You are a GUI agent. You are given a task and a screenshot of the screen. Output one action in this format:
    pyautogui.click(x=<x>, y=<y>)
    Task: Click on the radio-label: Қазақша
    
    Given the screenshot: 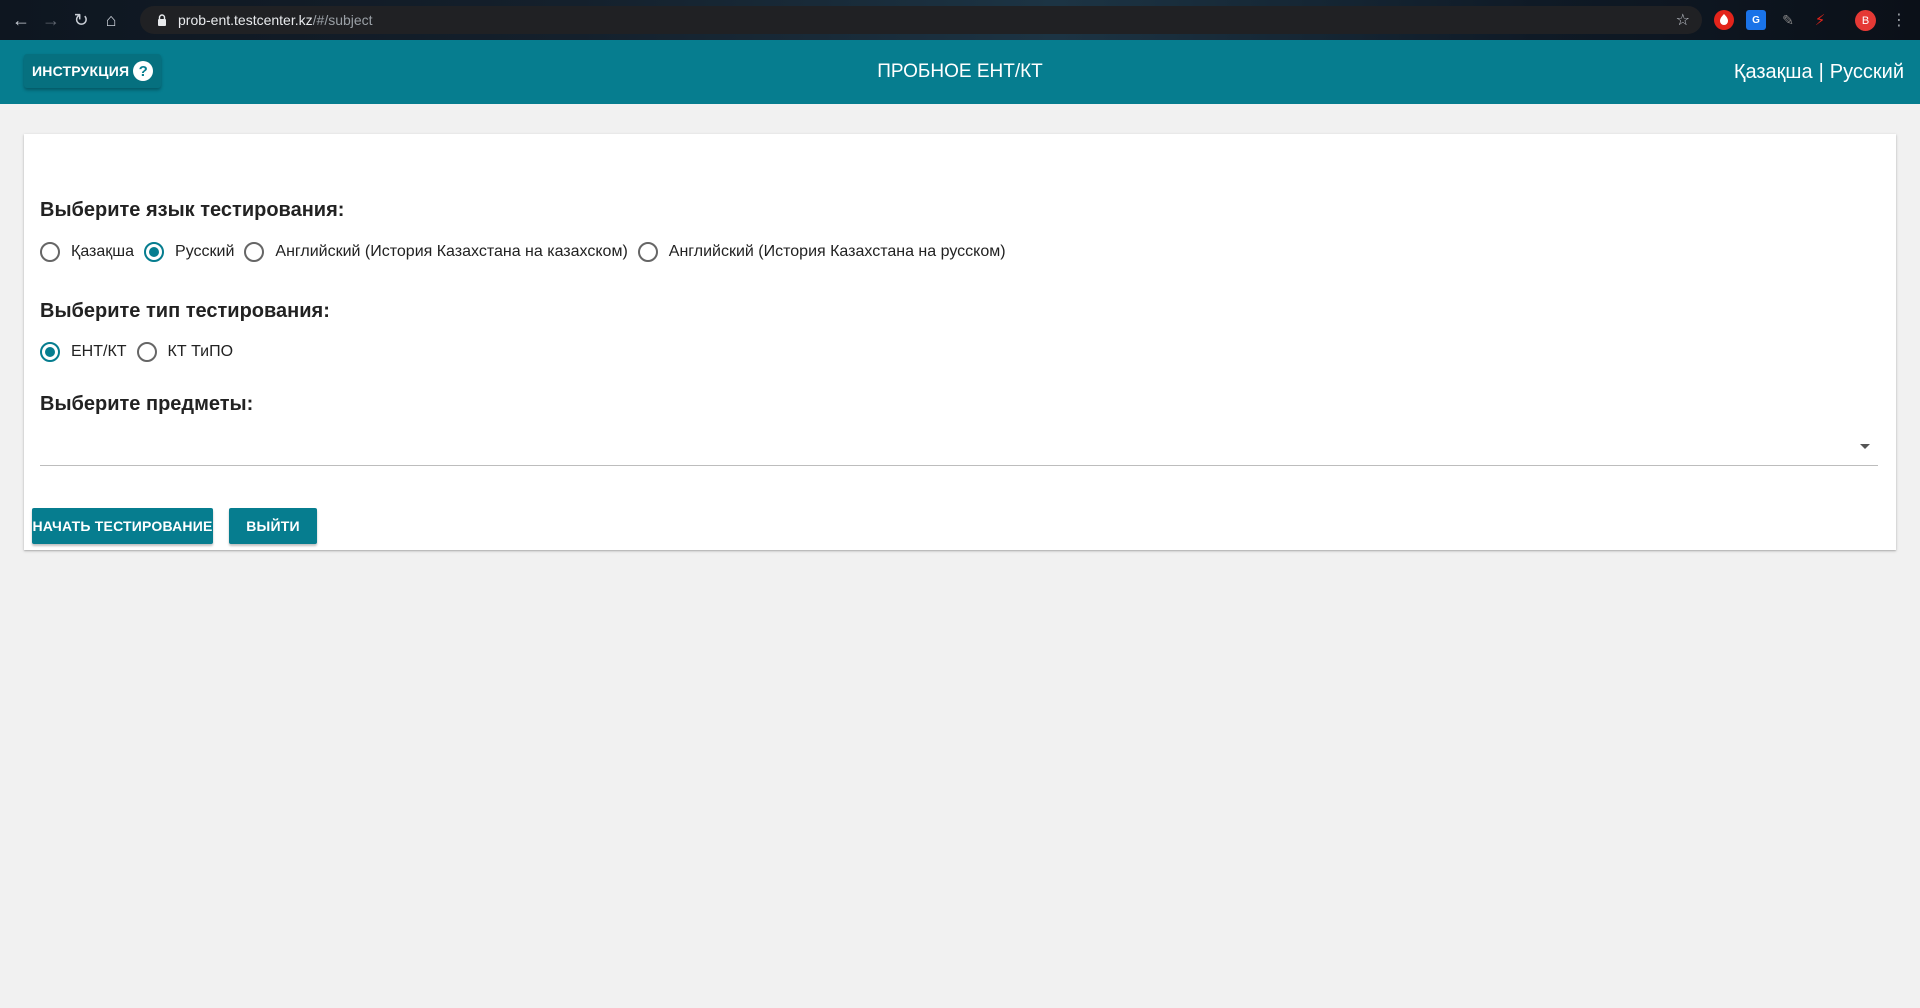 What is the action you would take?
    pyautogui.click(x=103, y=251)
    